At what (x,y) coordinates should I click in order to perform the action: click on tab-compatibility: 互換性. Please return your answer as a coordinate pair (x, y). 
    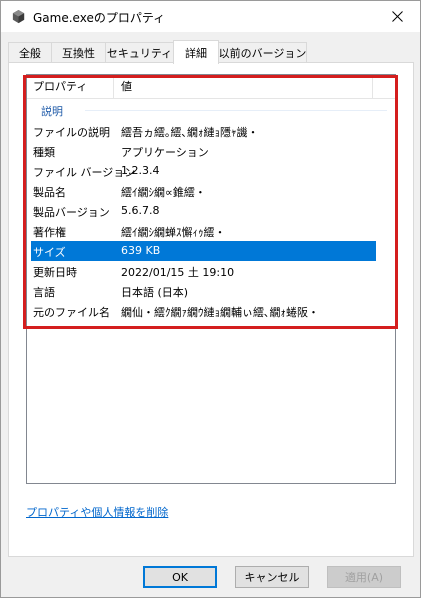
    Looking at the image, I should click on (78, 52).